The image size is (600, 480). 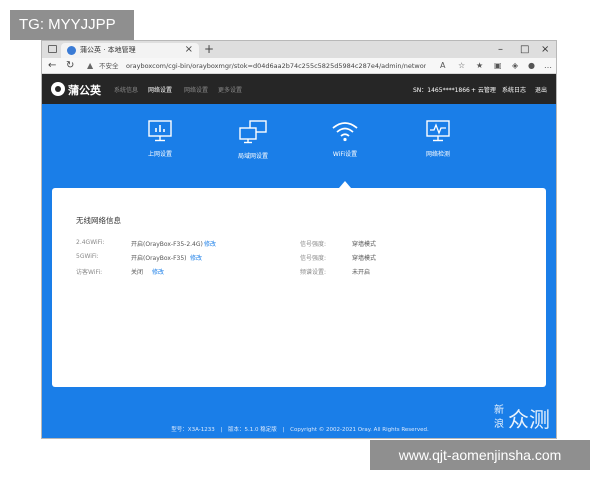 I want to click on category-internet-settings: 上网设置, so click(x=160, y=139).